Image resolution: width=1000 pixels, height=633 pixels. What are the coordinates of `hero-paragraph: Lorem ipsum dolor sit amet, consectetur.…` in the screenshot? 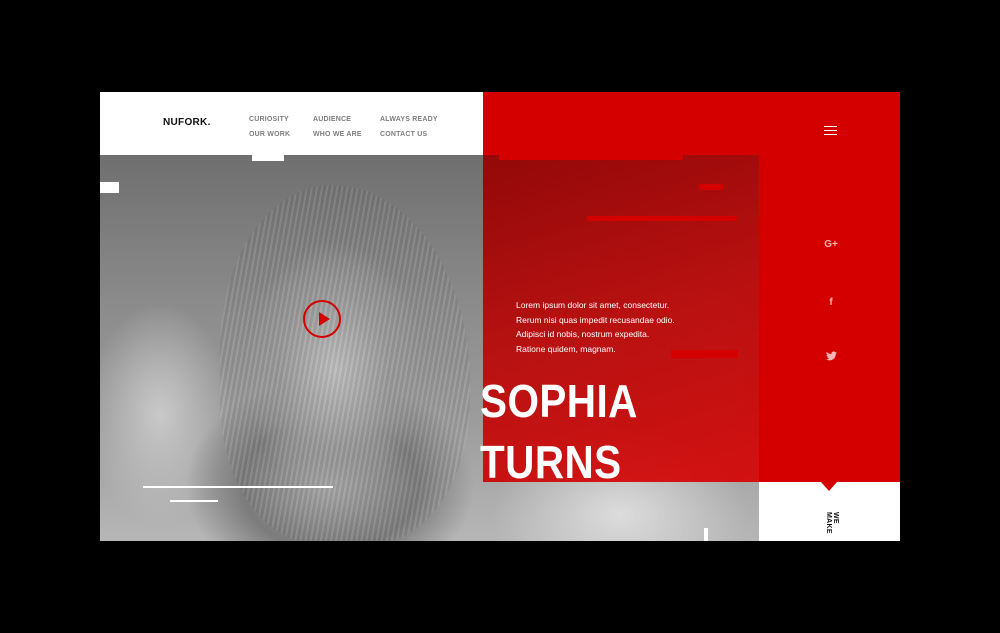 It's located at (616, 327).